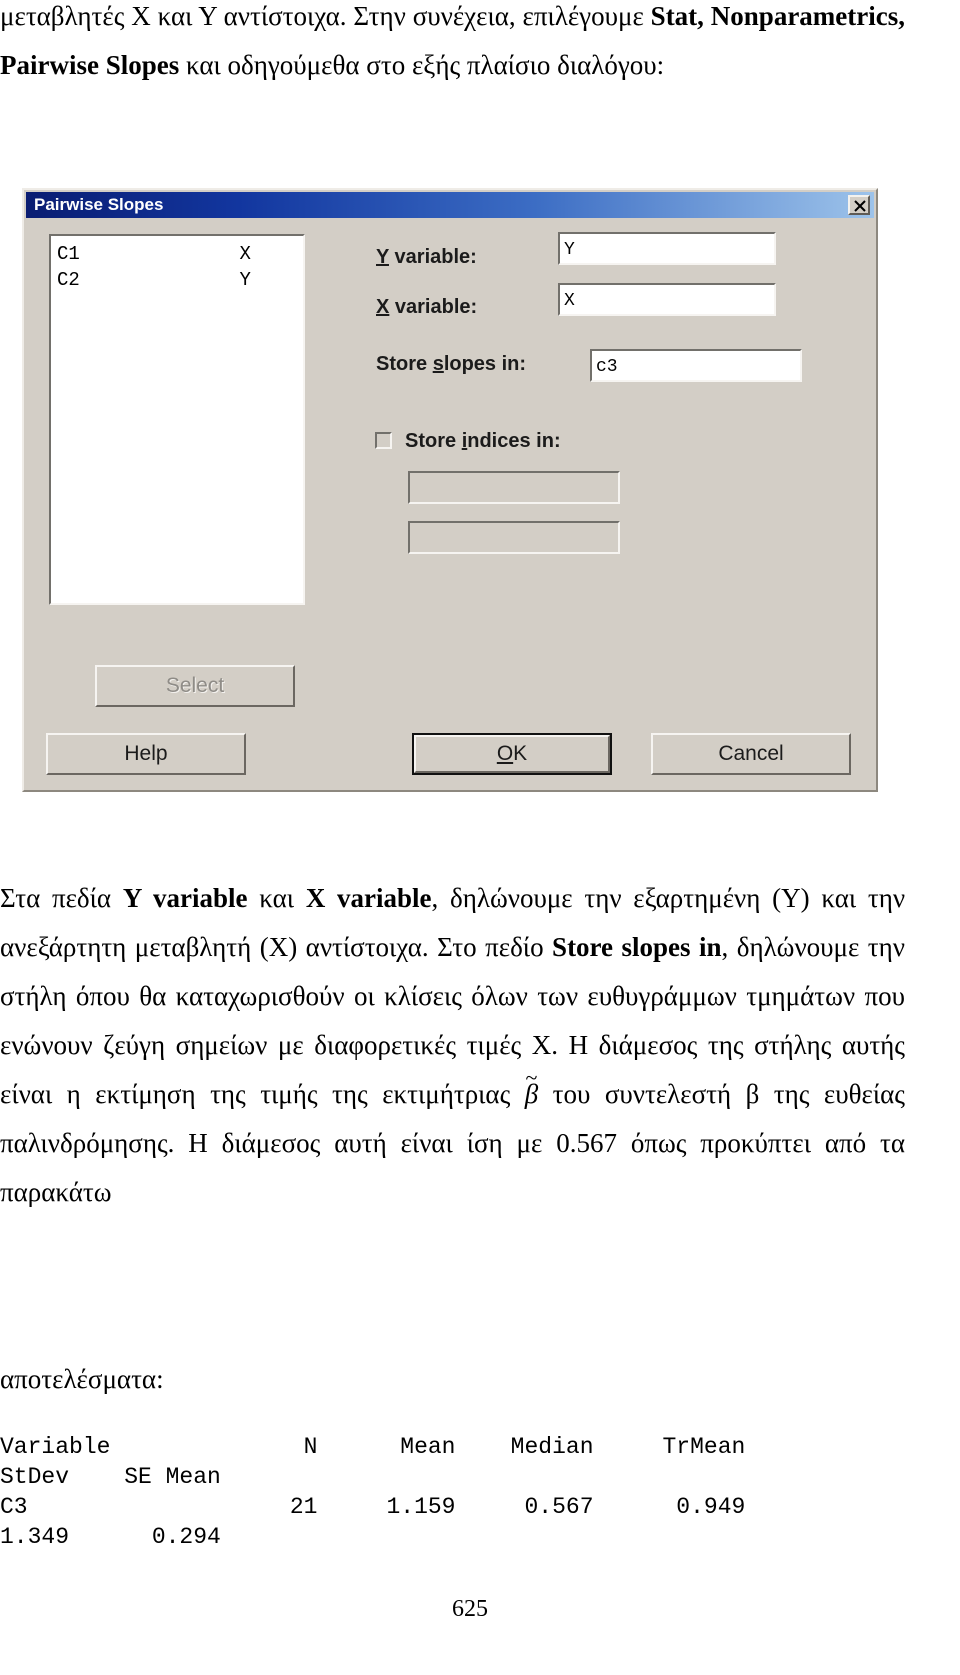  I want to click on cancel-button: Cancel, so click(751, 754).